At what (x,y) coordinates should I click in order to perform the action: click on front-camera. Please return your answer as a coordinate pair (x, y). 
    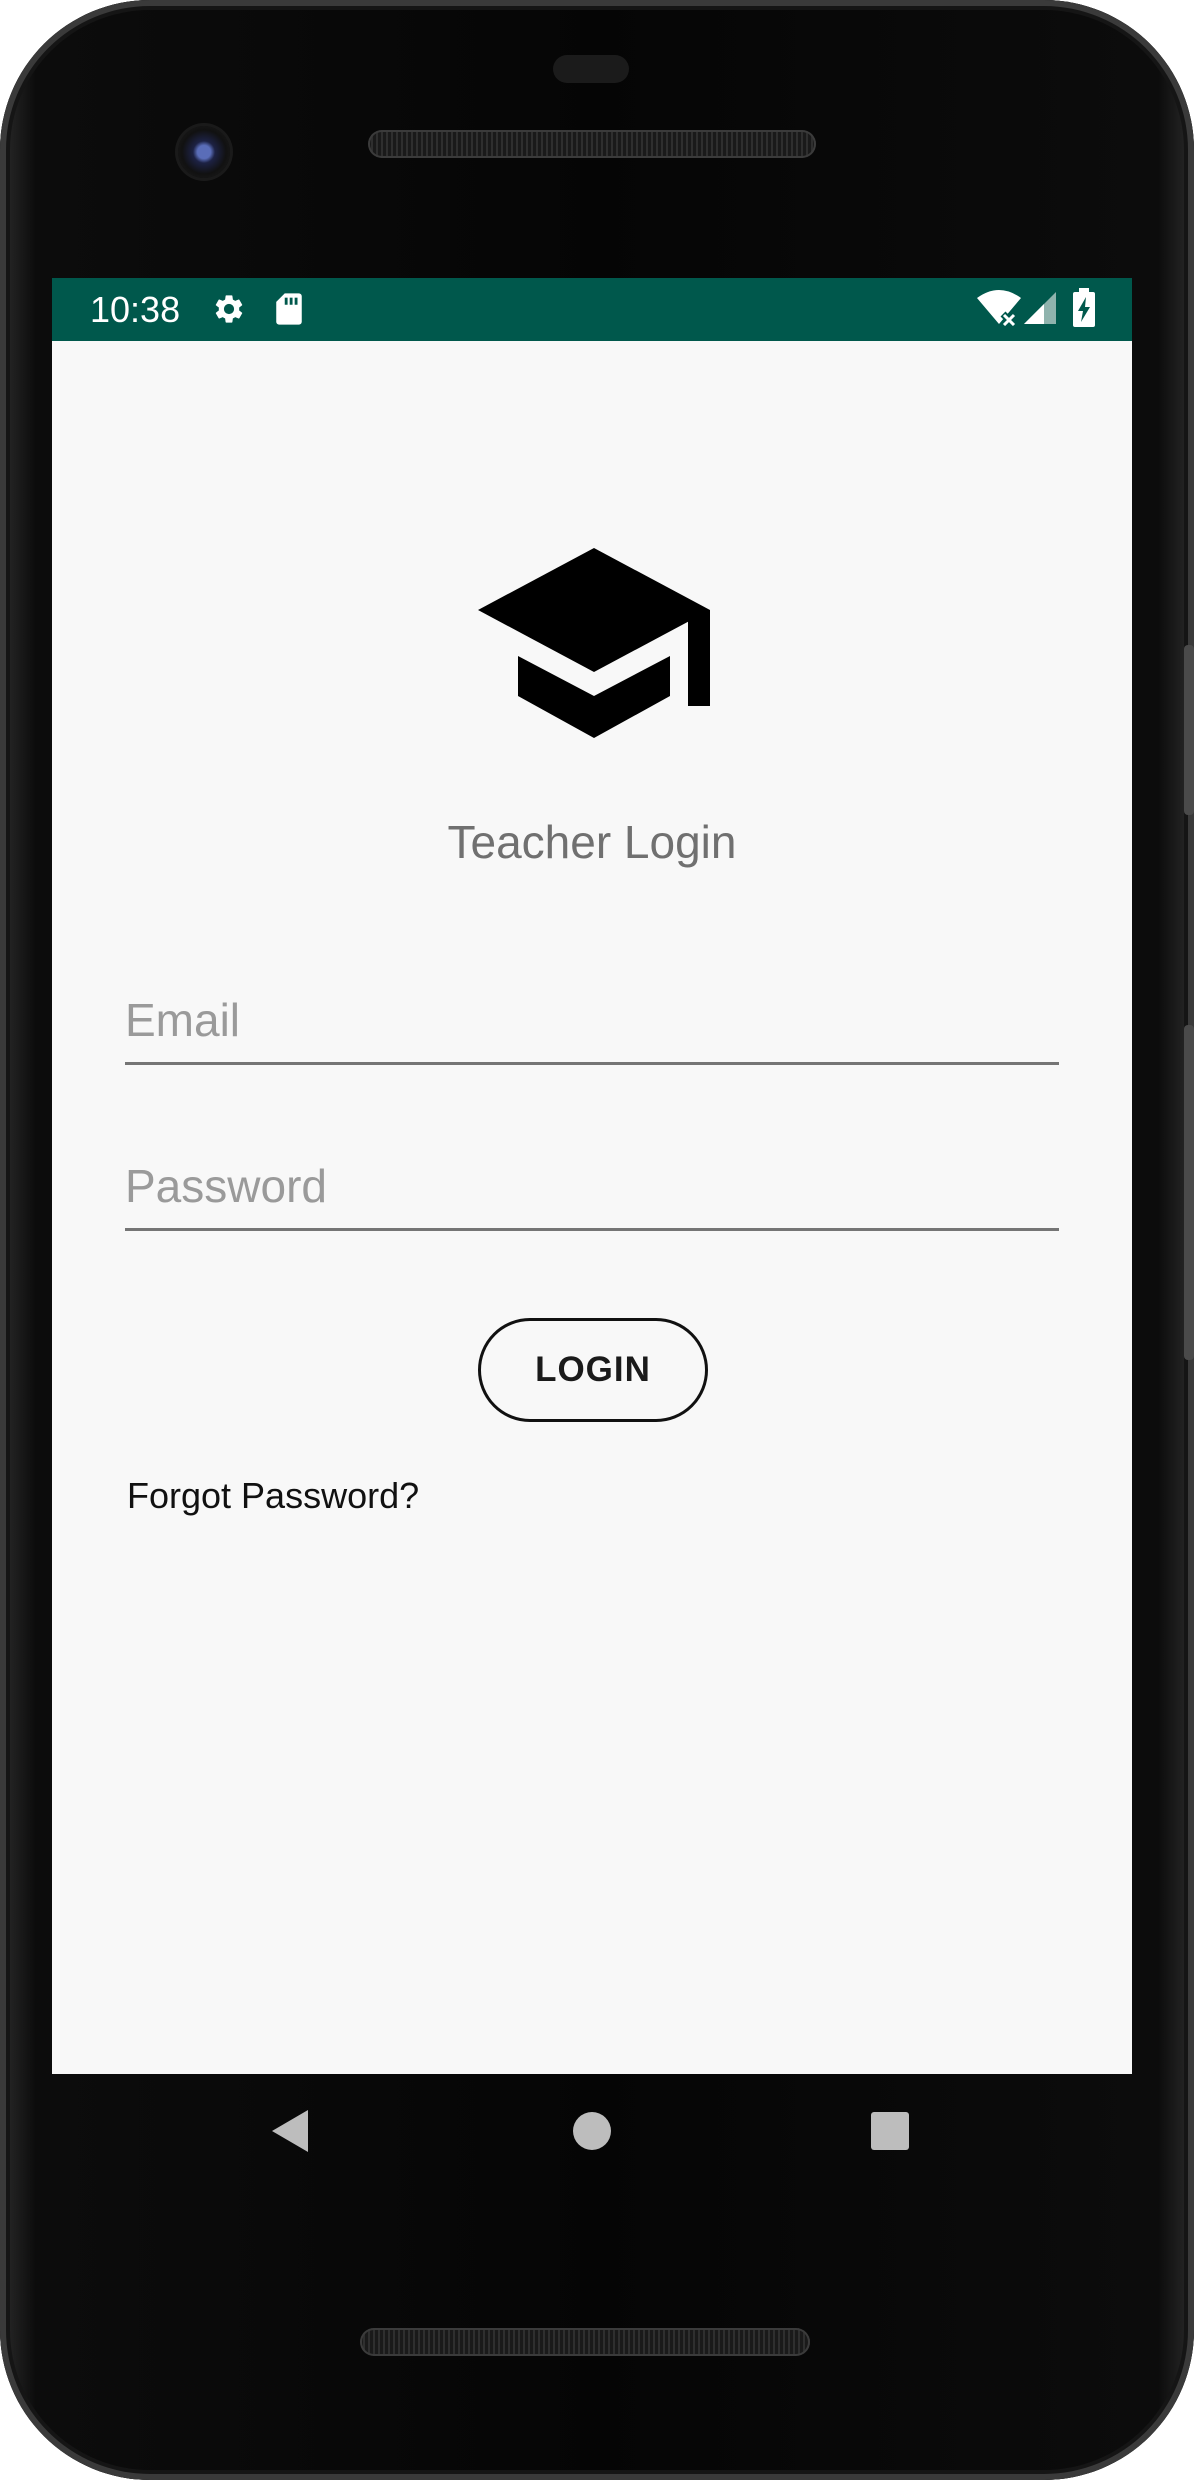
    Looking at the image, I should click on (204, 152).